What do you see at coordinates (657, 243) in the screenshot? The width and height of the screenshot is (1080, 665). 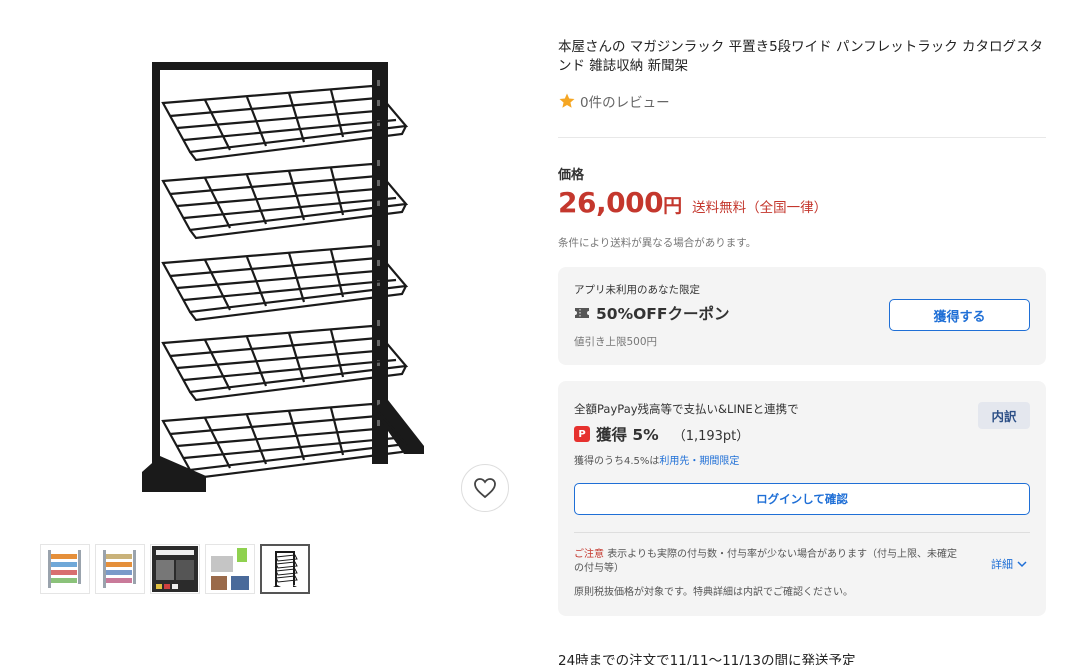 I see `shipping-note: 条件により送料が異なる場合があります。` at bounding box center [657, 243].